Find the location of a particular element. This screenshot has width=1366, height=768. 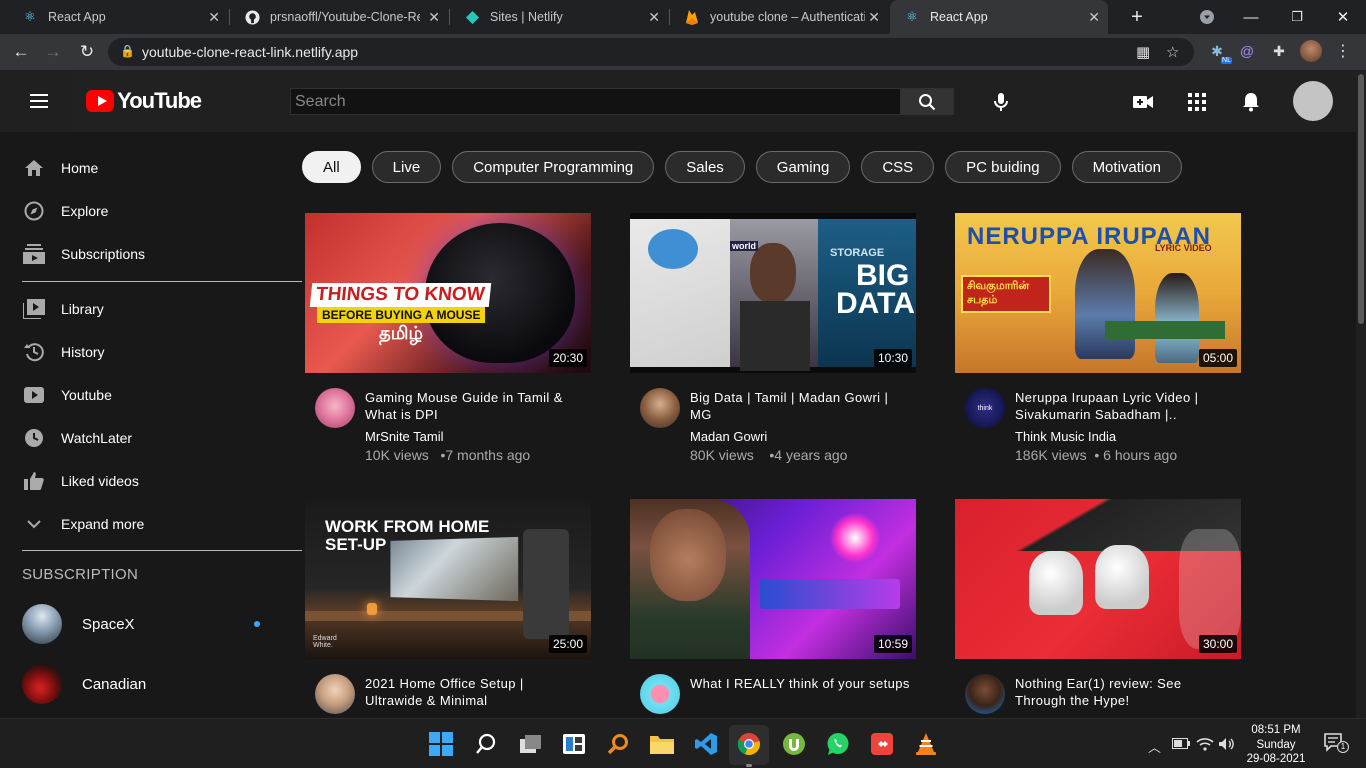

chip-sales: Sales is located at coordinates (705, 167).